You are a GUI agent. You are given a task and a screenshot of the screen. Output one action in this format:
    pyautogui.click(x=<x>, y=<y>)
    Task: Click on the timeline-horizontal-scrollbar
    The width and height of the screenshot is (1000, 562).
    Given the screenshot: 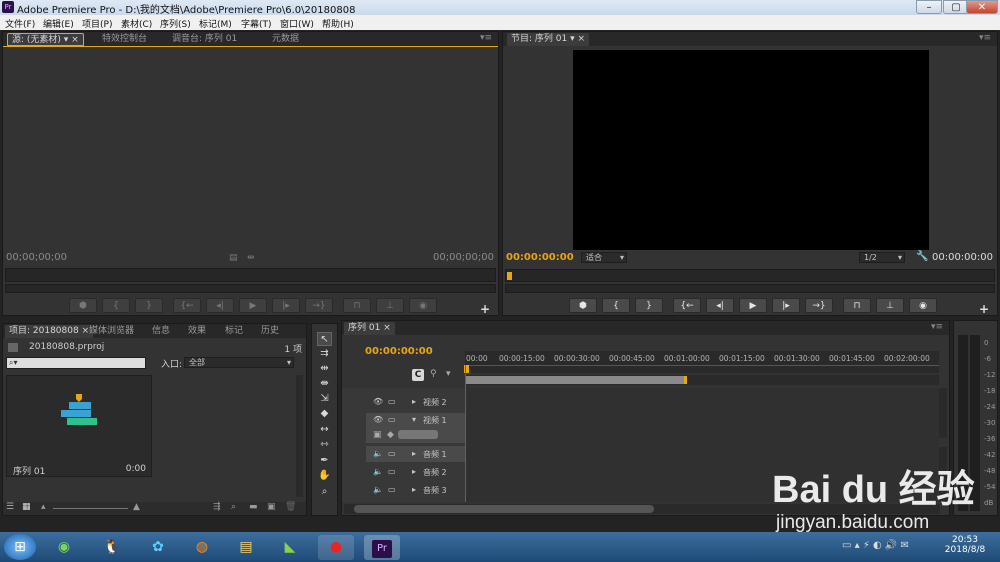 What is the action you would take?
    pyautogui.click(x=642, y=509)
    